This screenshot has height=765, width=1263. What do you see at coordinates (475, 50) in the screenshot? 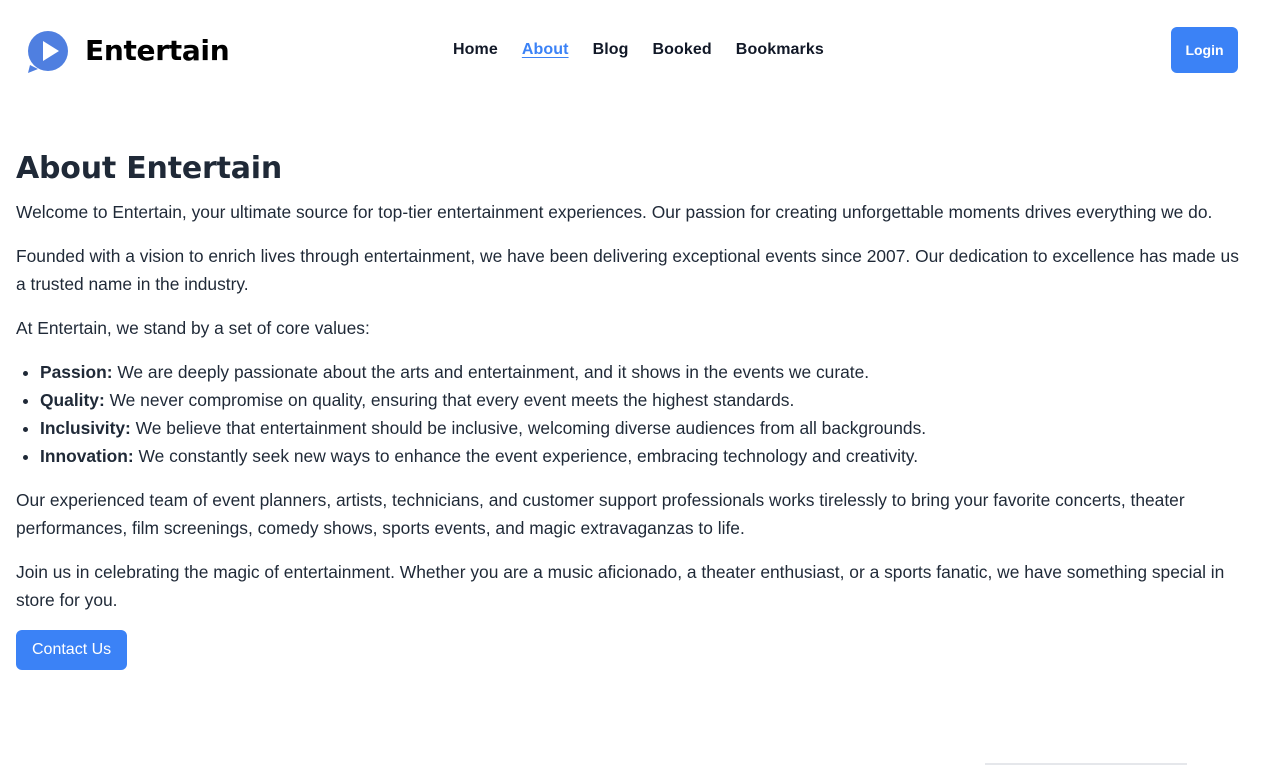
I see `nav-item-home: Home` at bounding box center [475, 50].